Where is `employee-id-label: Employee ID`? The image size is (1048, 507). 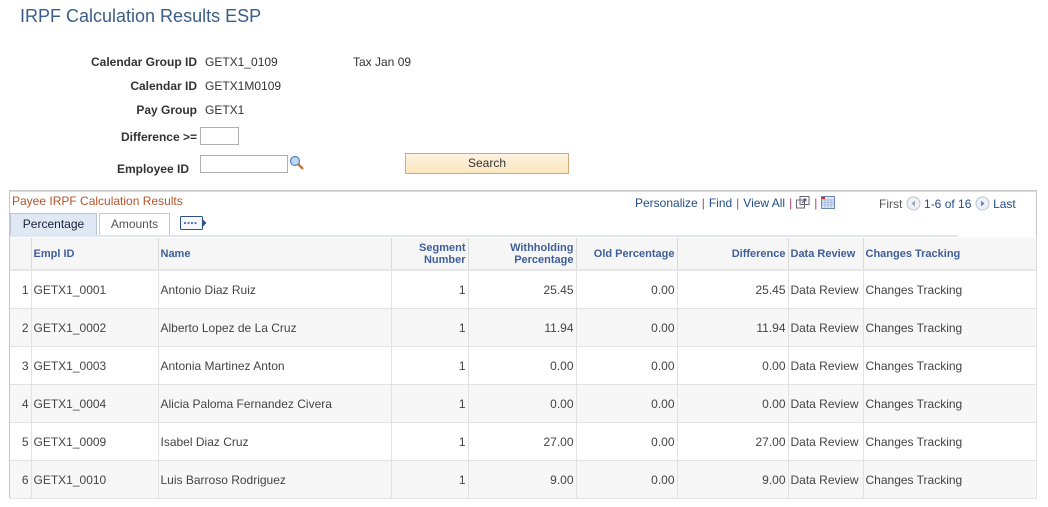 employee-id-label: Employee ID is located at coordinates (152, 169).